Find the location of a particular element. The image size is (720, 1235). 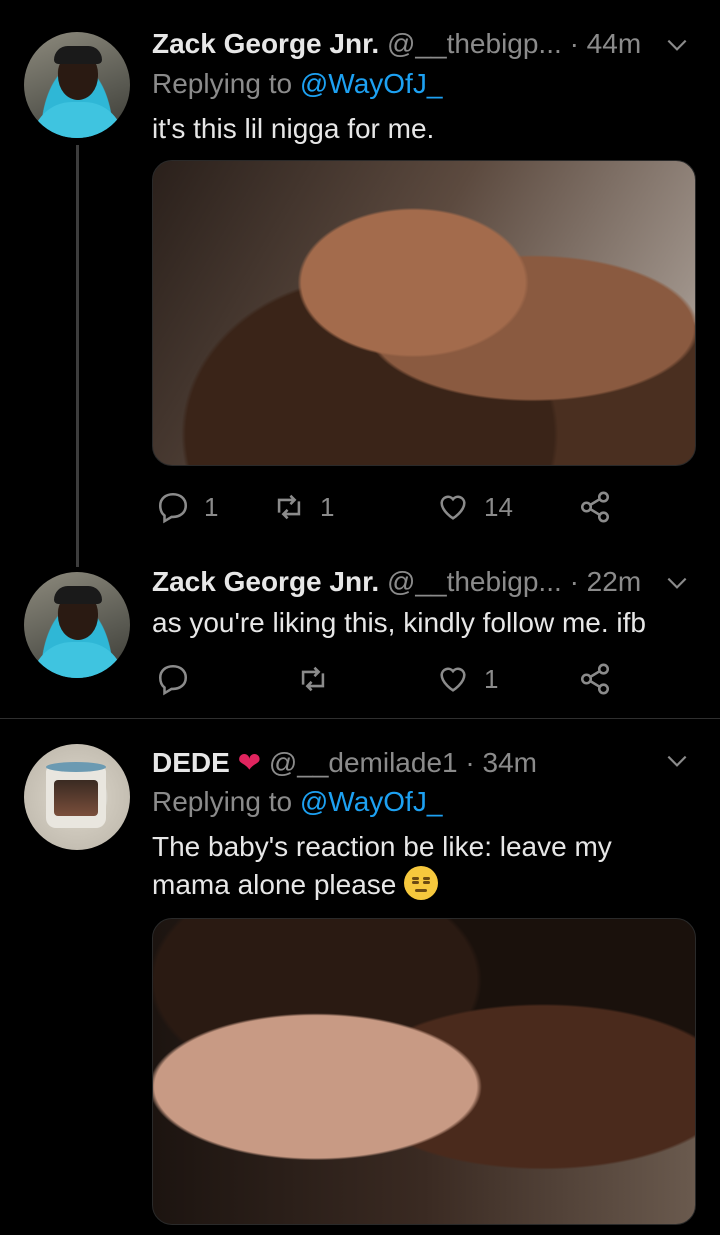

like-count: 14 is located at coordinates (498, 506).